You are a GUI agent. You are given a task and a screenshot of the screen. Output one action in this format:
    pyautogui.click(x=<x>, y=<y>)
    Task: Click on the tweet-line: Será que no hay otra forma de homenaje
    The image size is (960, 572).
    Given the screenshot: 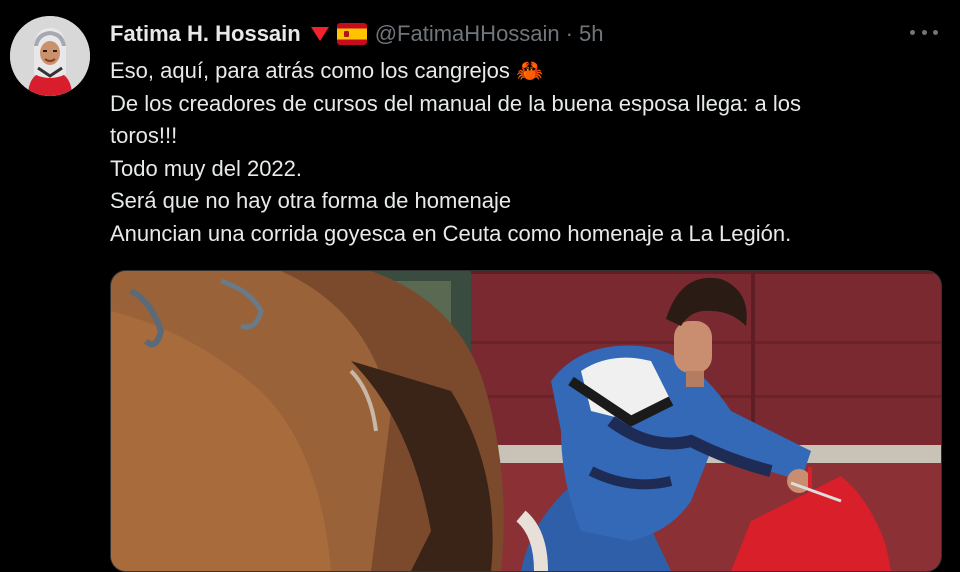 What is the action you would take?
    pyautogui.click(x=311, y=200)
    